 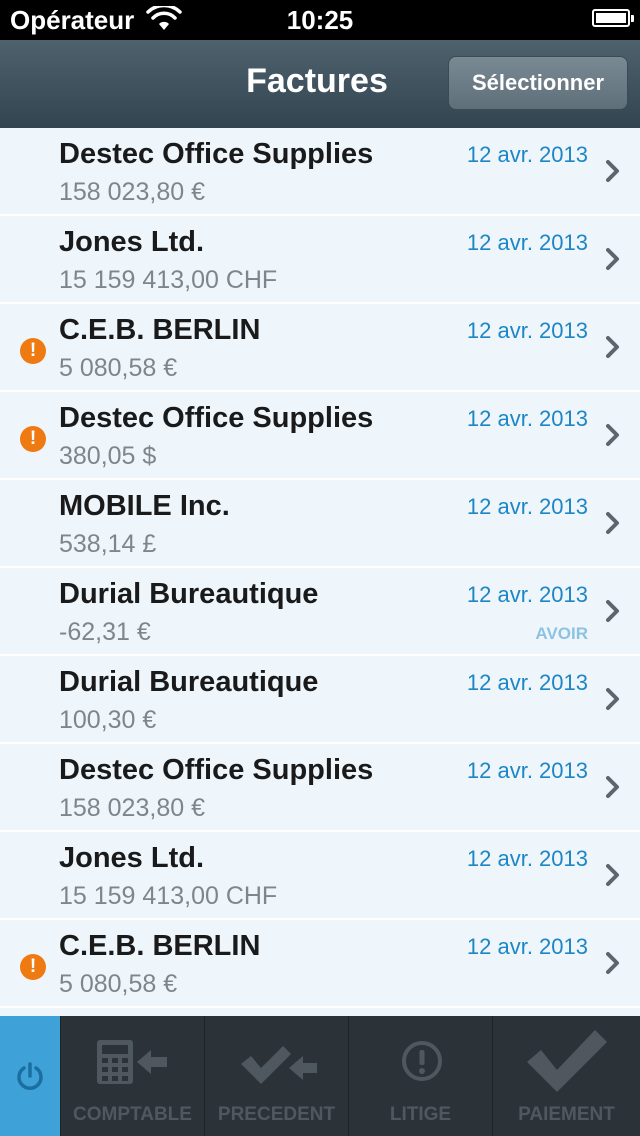 I want to click on tab-comptable: COMPTABLE, so click(x=132, y=1076).